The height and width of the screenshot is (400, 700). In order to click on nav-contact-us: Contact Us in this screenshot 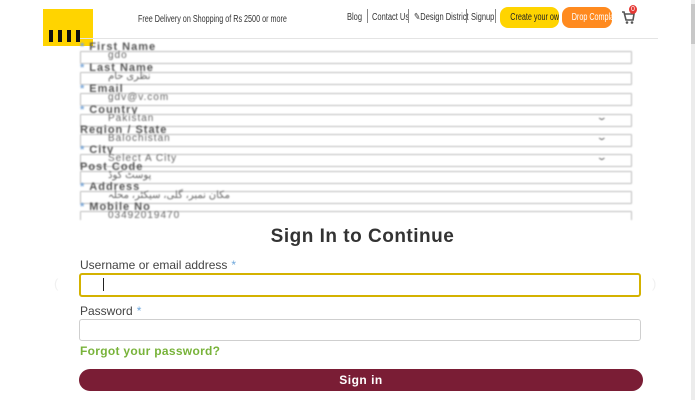, I will do `click(390, 17)`.